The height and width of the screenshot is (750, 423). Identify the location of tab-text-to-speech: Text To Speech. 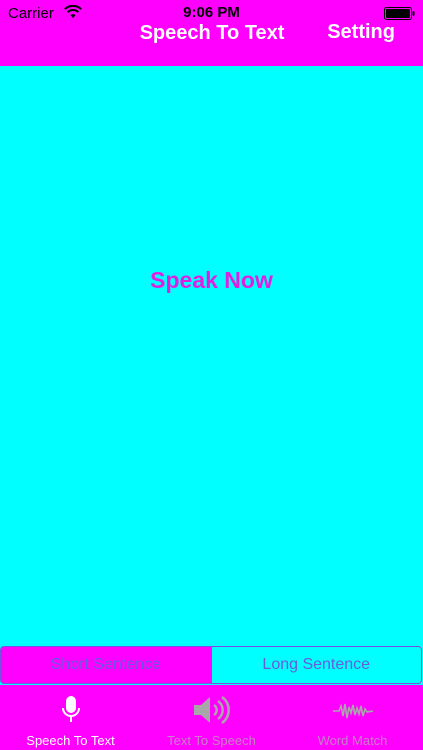
(211, 717).